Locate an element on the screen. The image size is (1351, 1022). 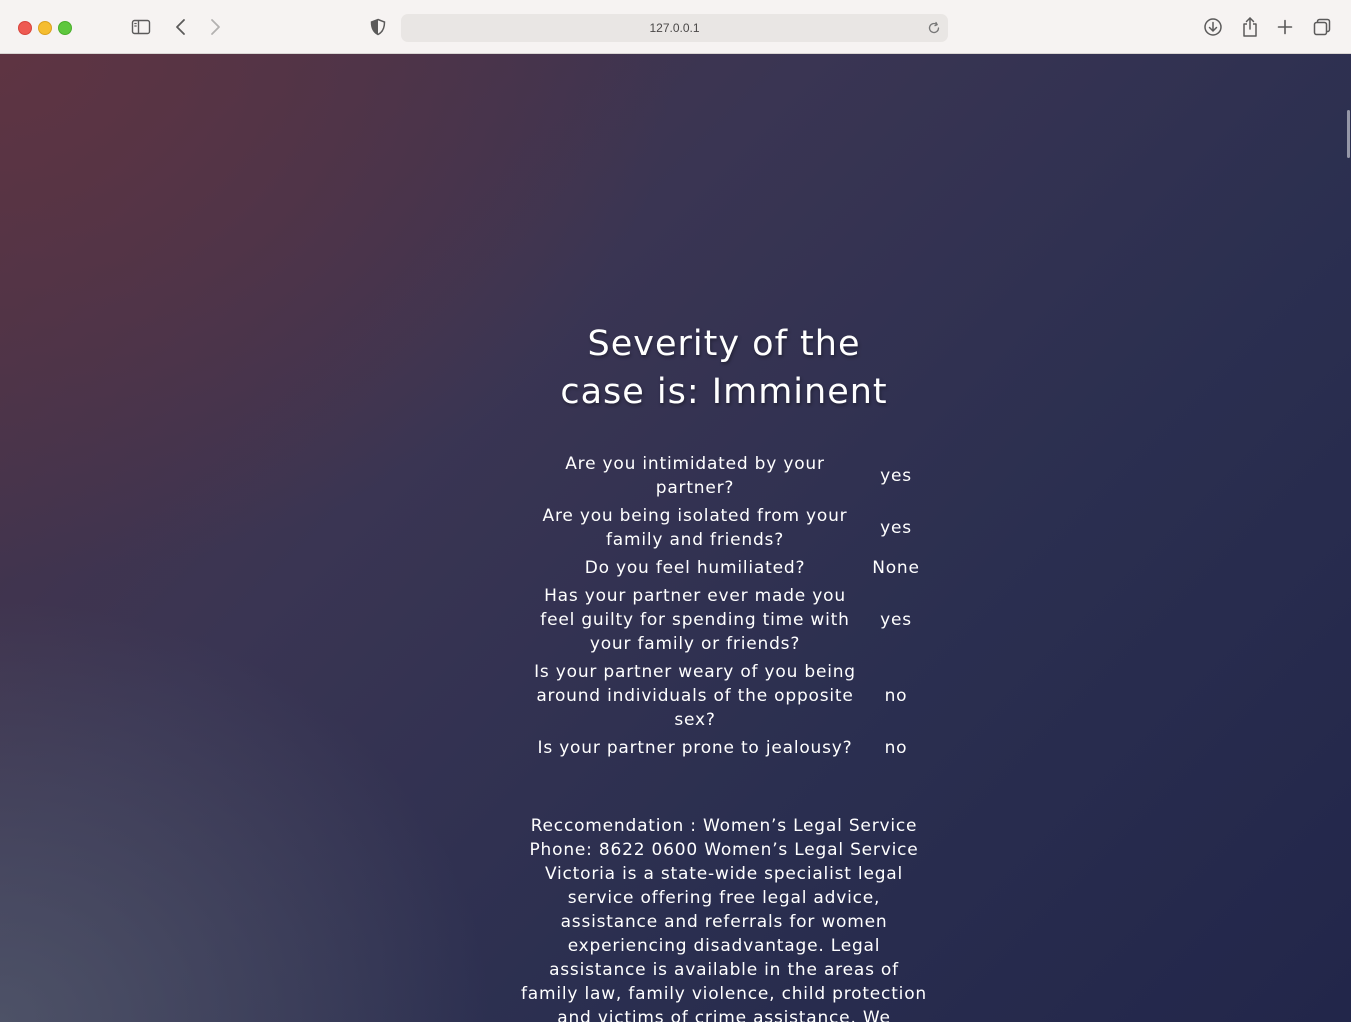
address-bar: 127.0.0.1 is located at coordinates (674, 28).